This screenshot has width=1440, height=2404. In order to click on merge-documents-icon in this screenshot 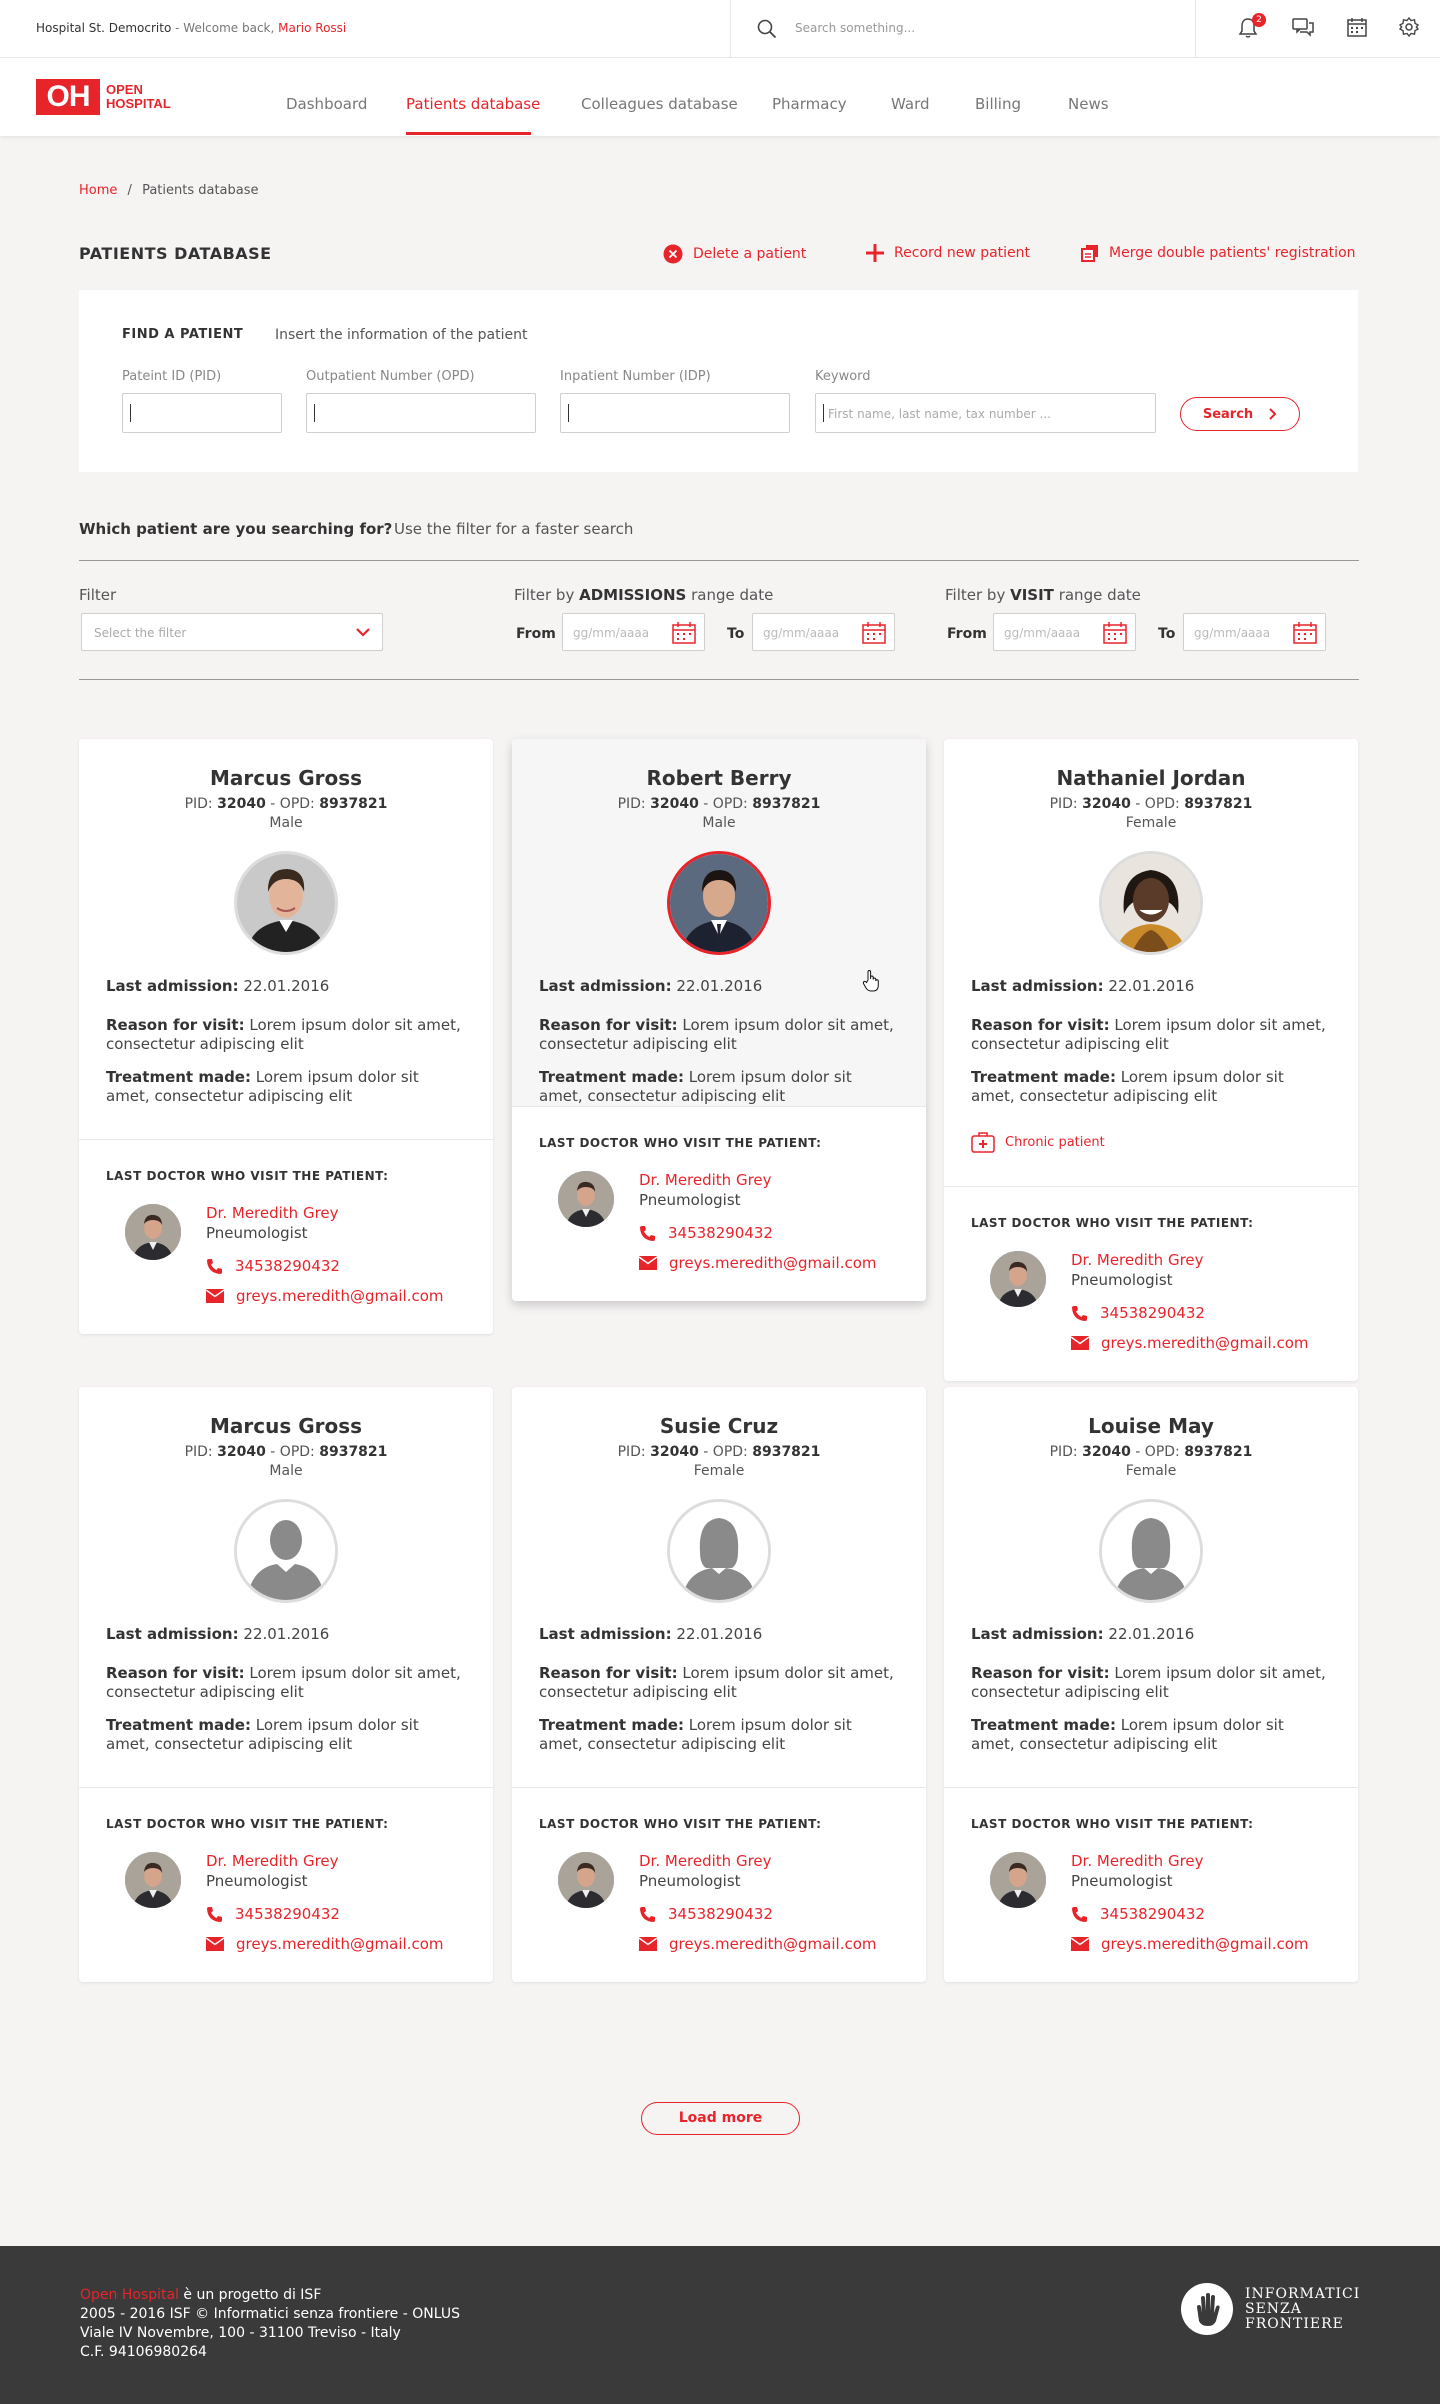, I will do `click(1089, 253)`.